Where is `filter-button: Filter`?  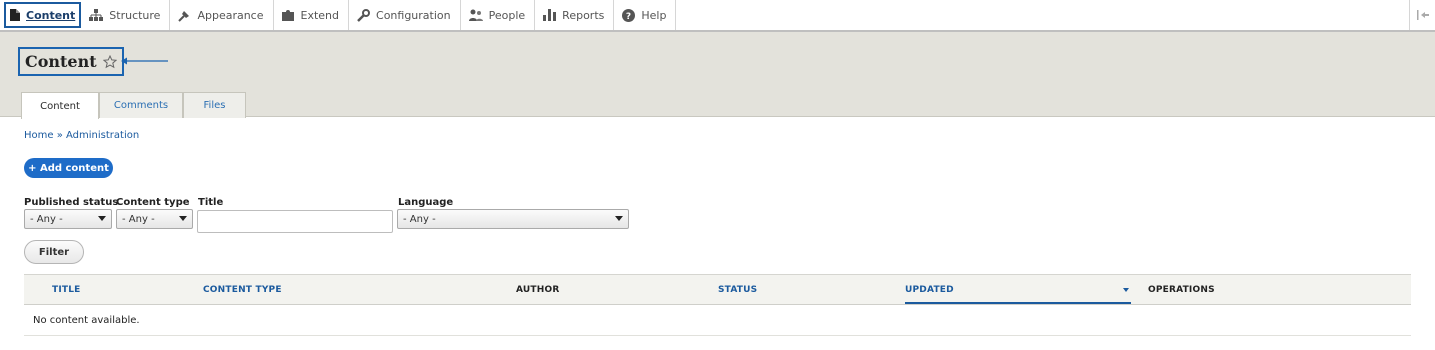
filter-button: Filter is located at coordinates (54, 252).